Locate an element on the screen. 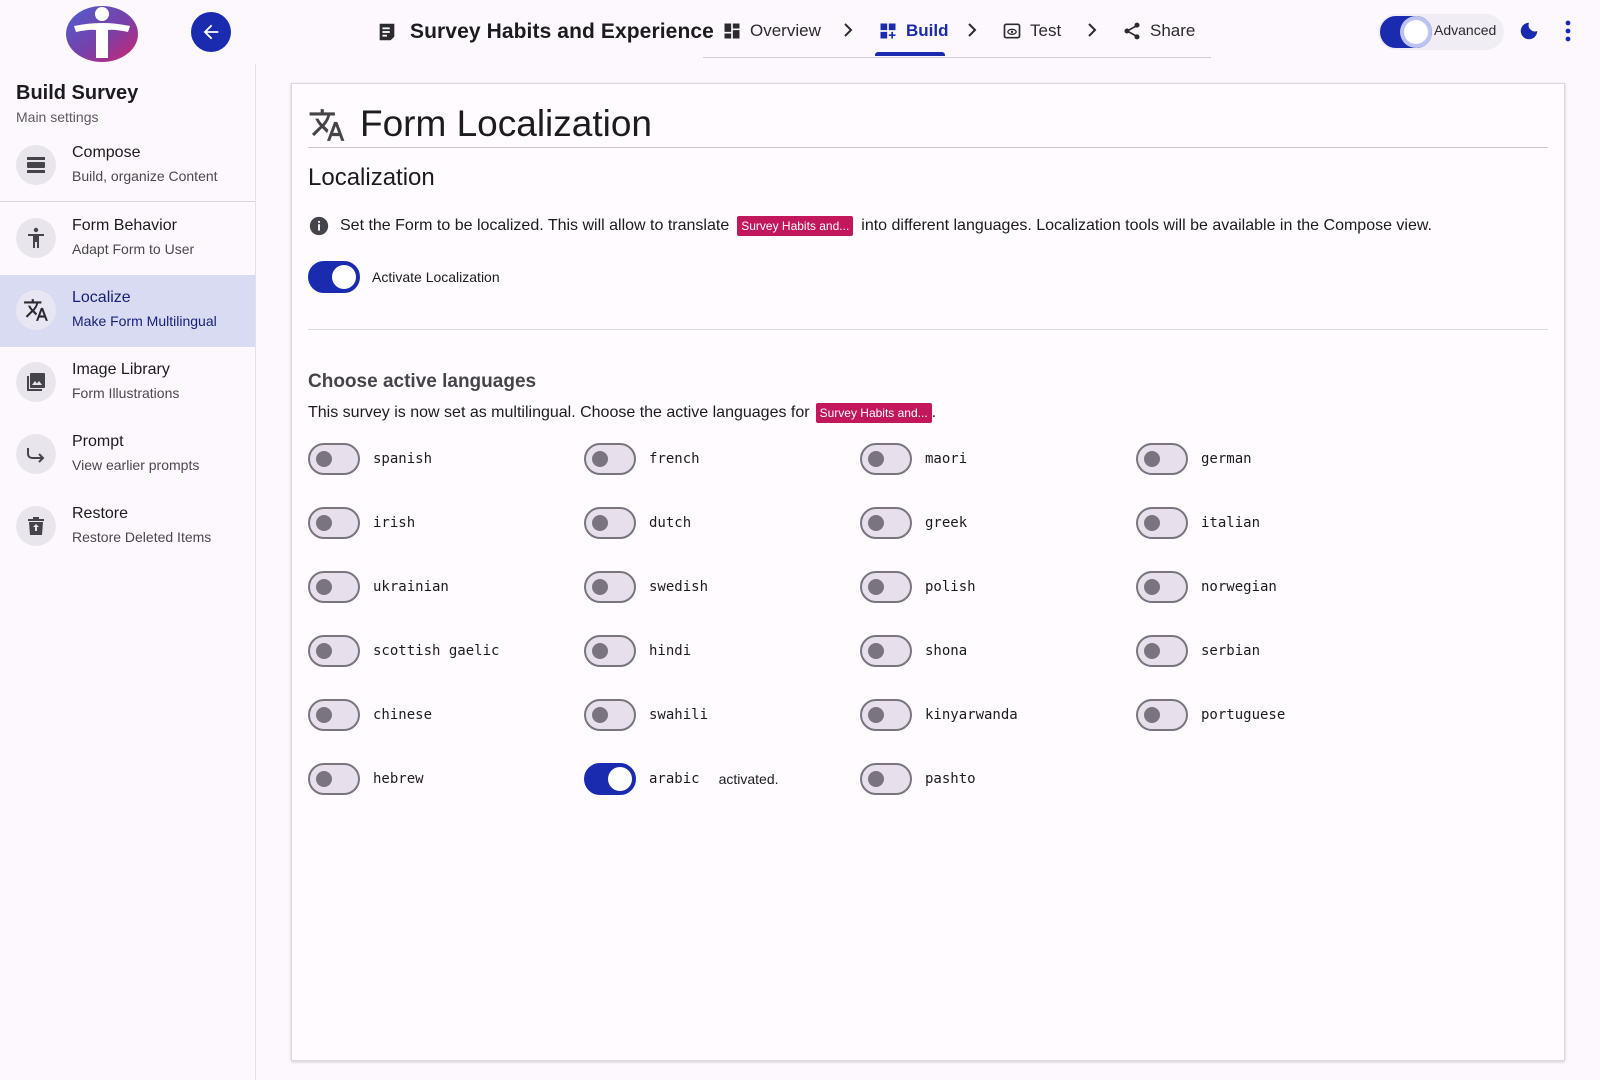  language-name: pashto is located at coordinates (950, 779).